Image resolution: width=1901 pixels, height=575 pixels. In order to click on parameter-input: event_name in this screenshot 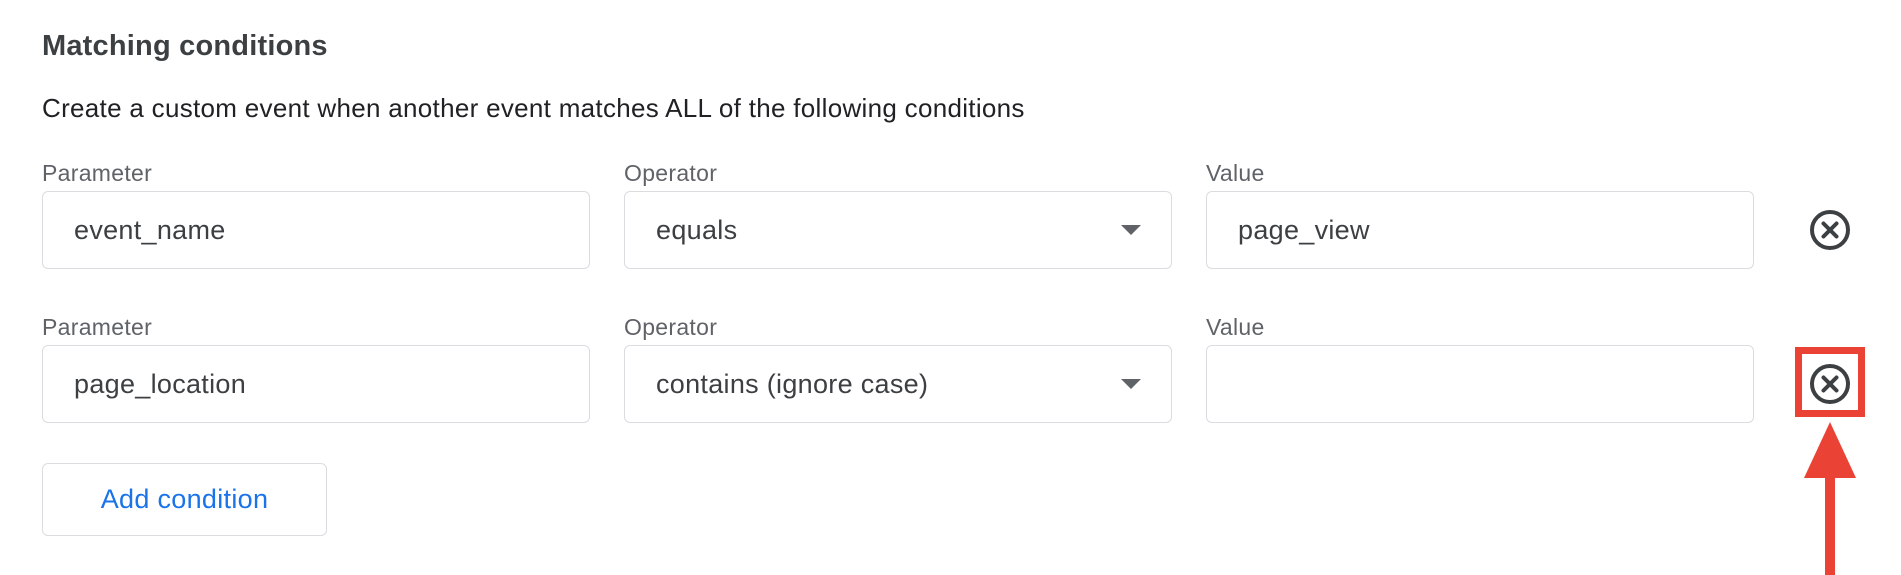, I will do `click(316, 230)`.